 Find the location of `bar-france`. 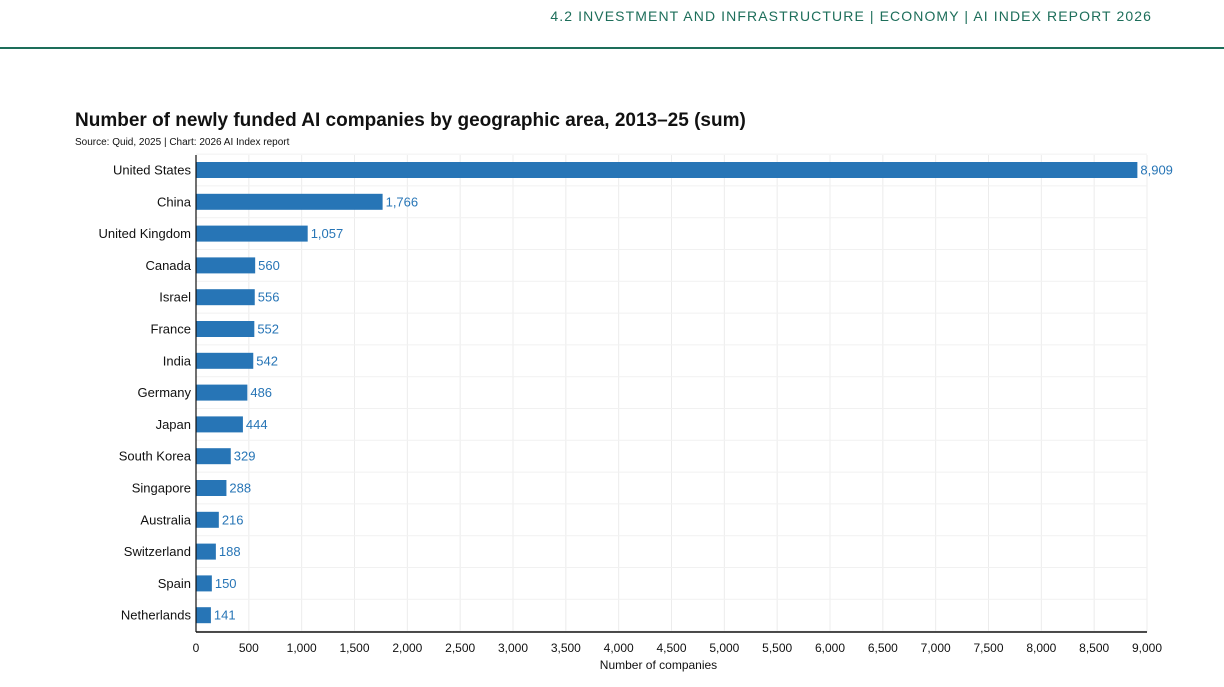

bar-france is located at coordinates (225, 329).